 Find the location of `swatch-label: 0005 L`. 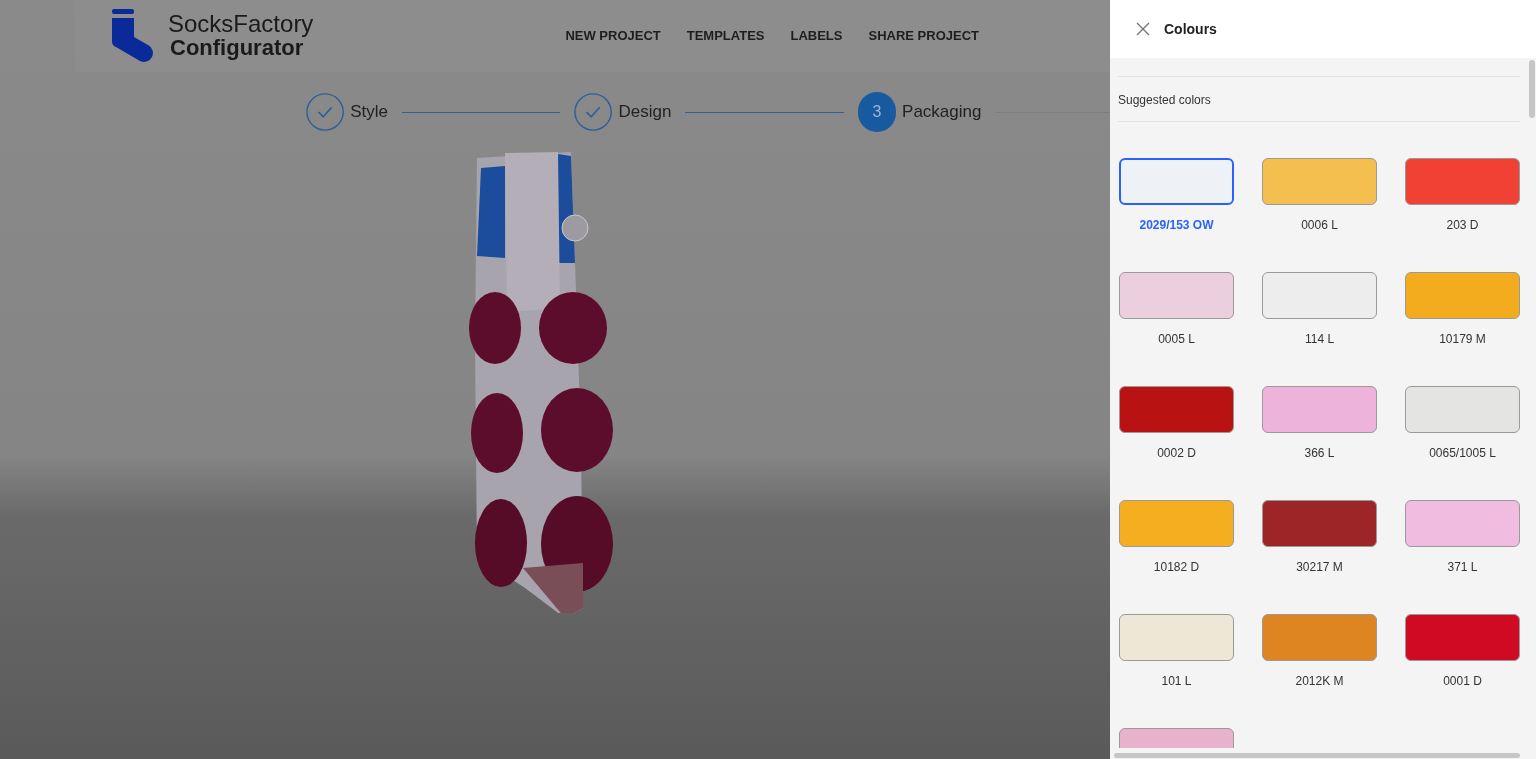

swatch-label: 0005 L is located at coordinates (1176, 339).